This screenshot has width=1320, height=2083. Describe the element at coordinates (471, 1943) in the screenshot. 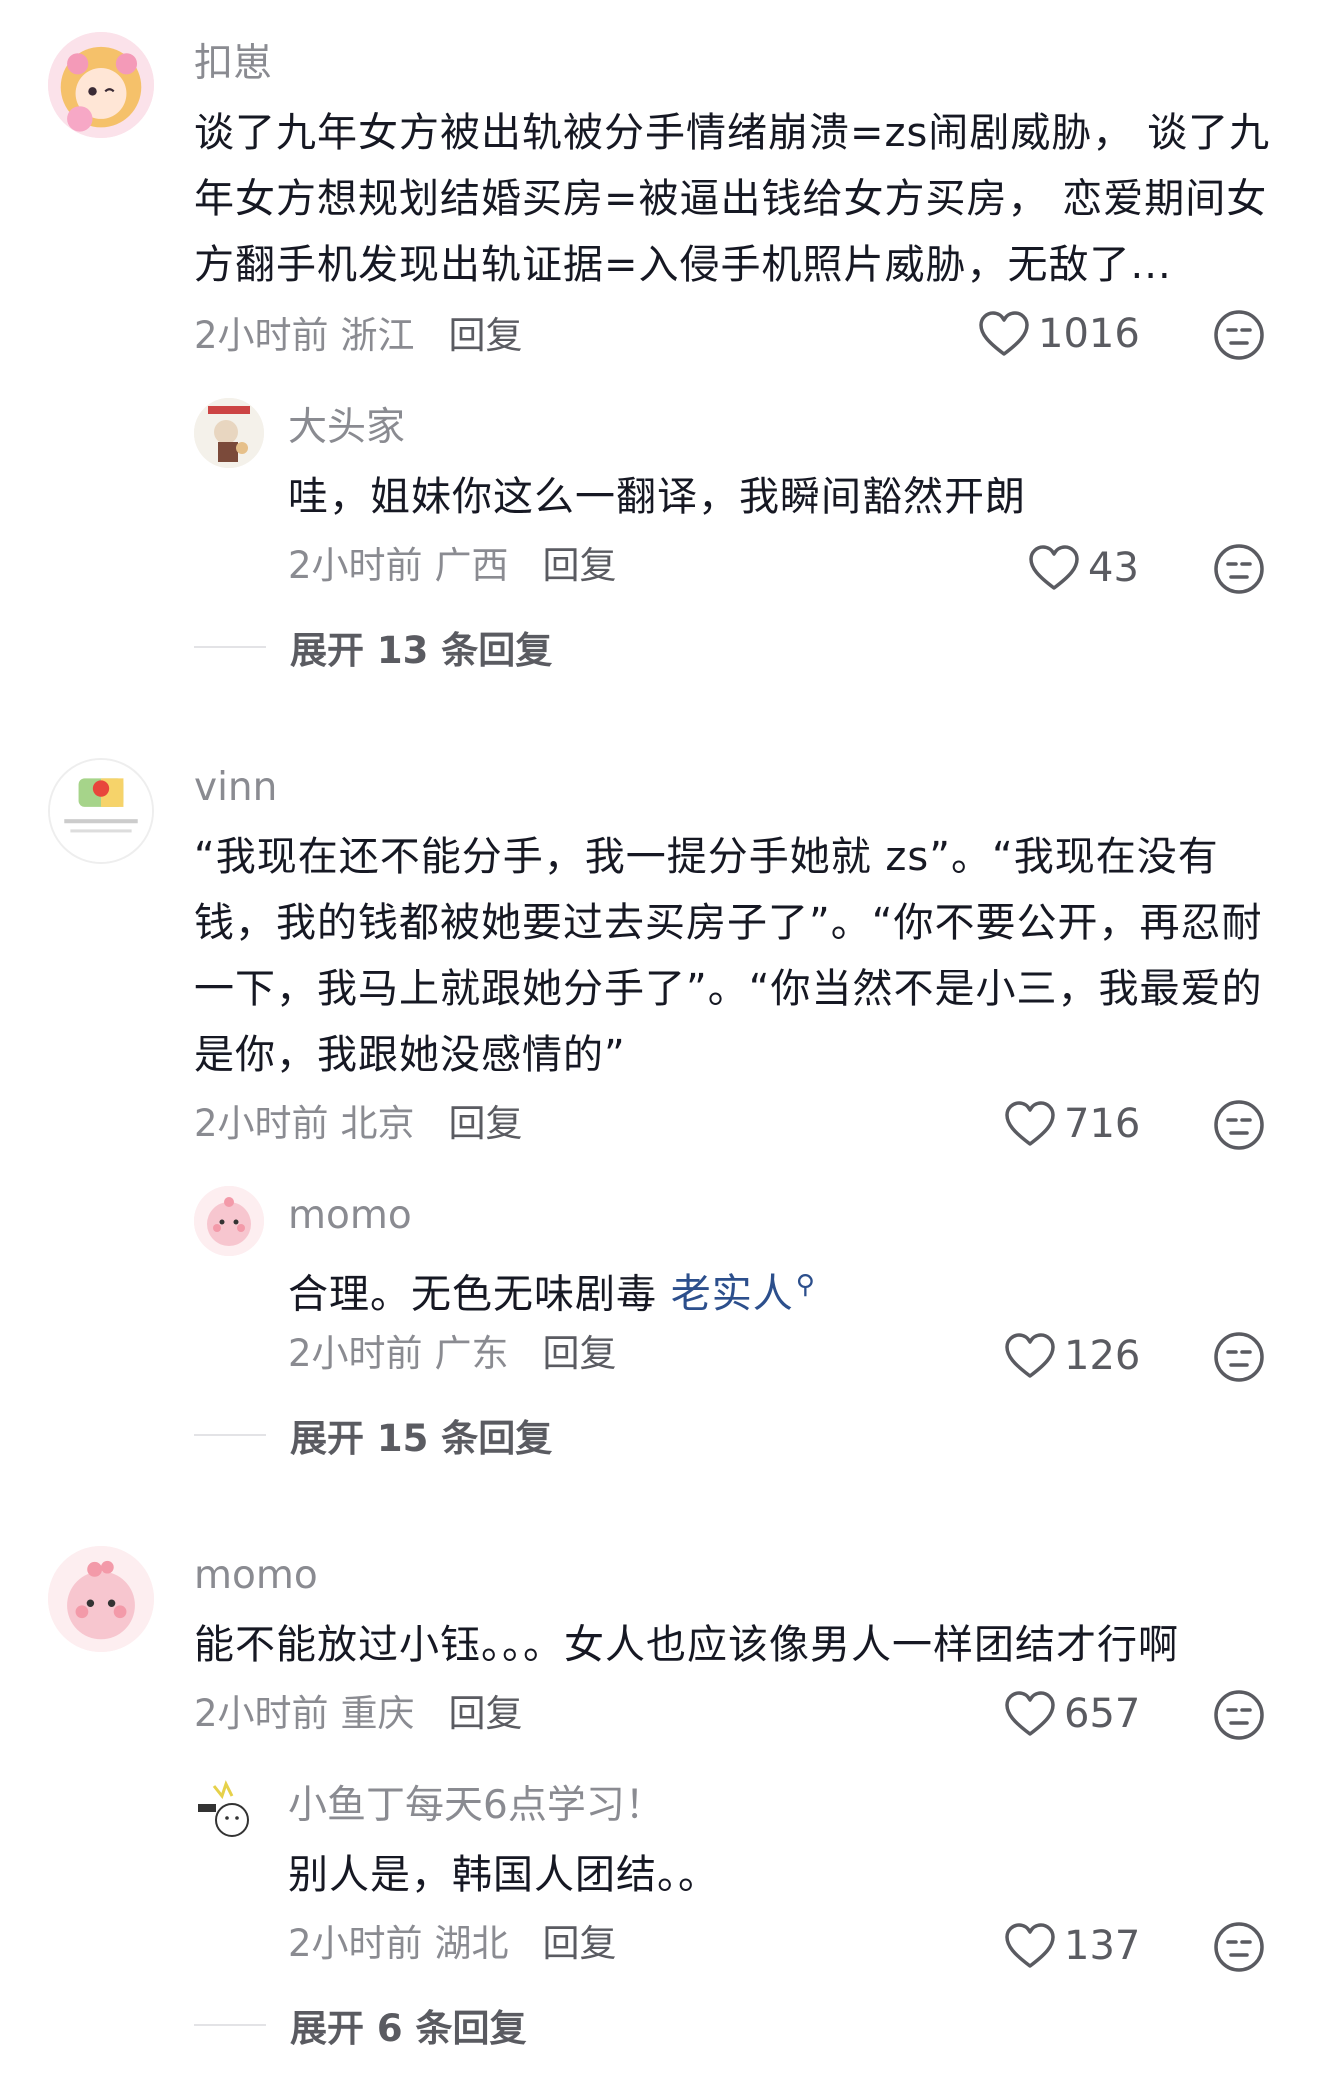

I see `reply-location: 湖北` at that location.